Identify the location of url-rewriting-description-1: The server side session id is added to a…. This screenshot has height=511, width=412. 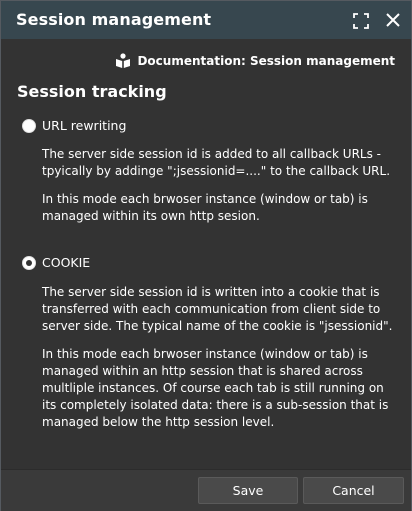
(216, 162).